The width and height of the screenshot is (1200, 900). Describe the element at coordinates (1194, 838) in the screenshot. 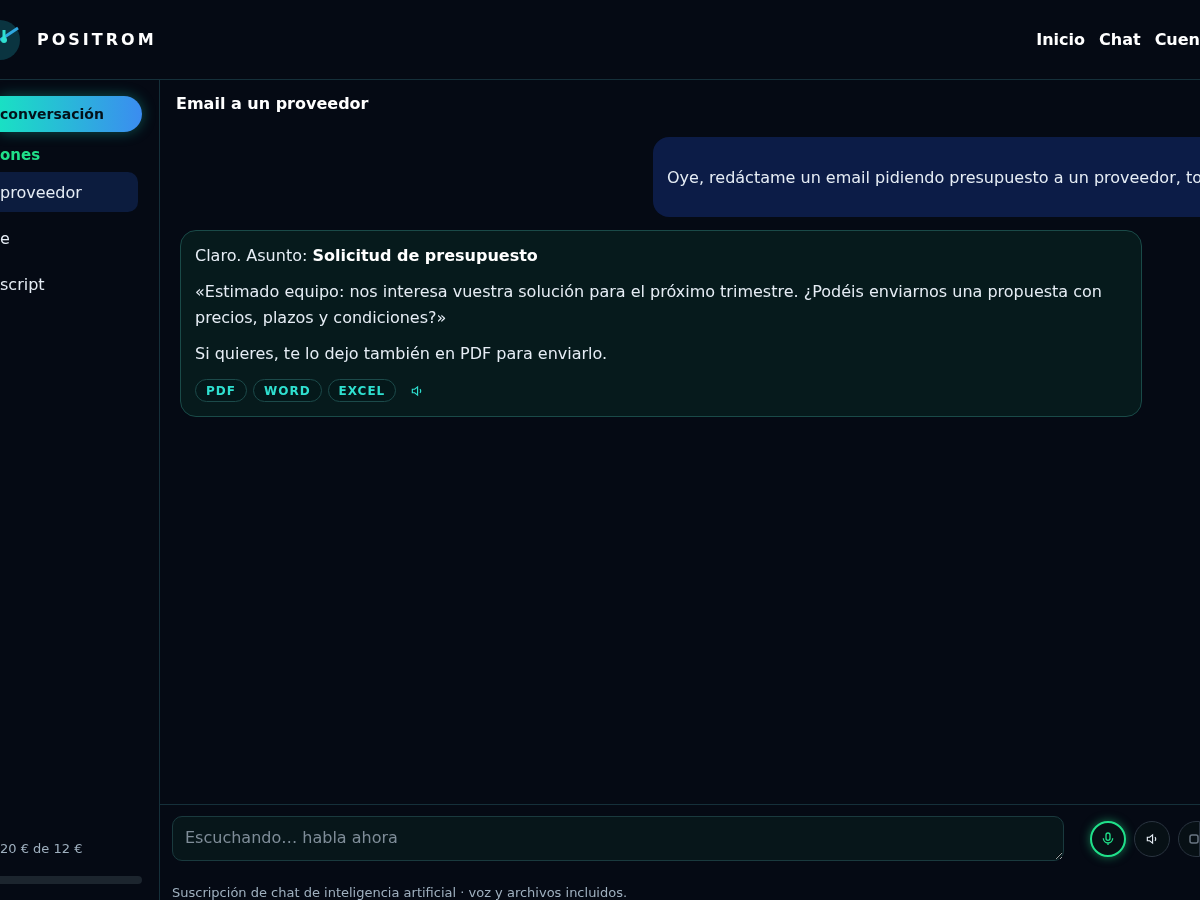

I see `stop-icon` at that location.